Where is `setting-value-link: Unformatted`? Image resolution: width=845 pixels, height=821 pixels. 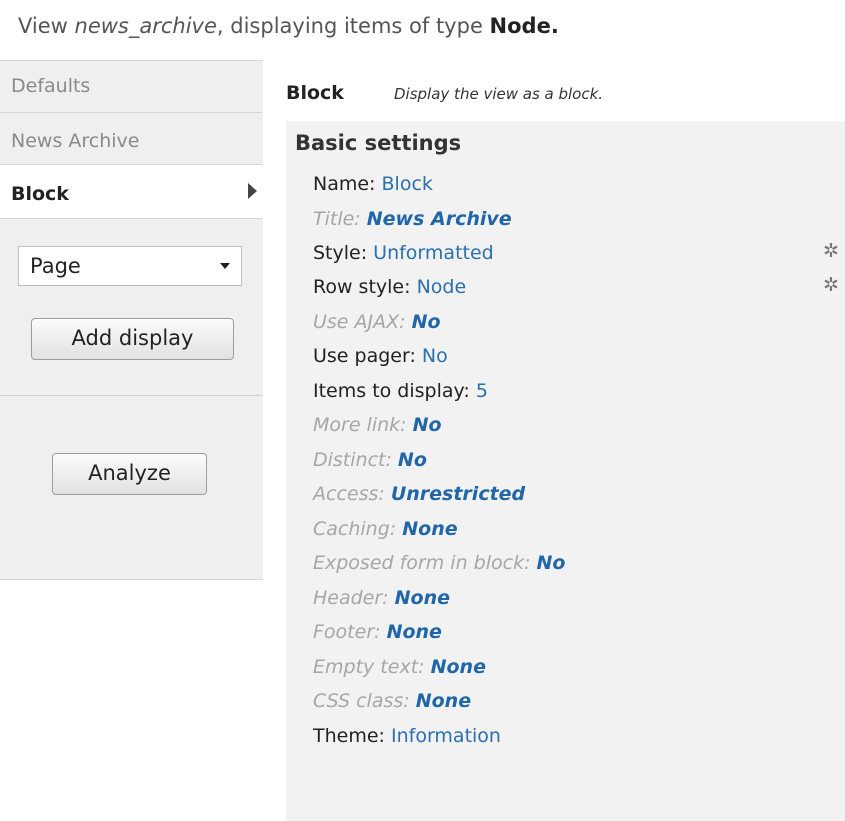
setting-value-link: Unformatted is located at coordinates (433, 253).